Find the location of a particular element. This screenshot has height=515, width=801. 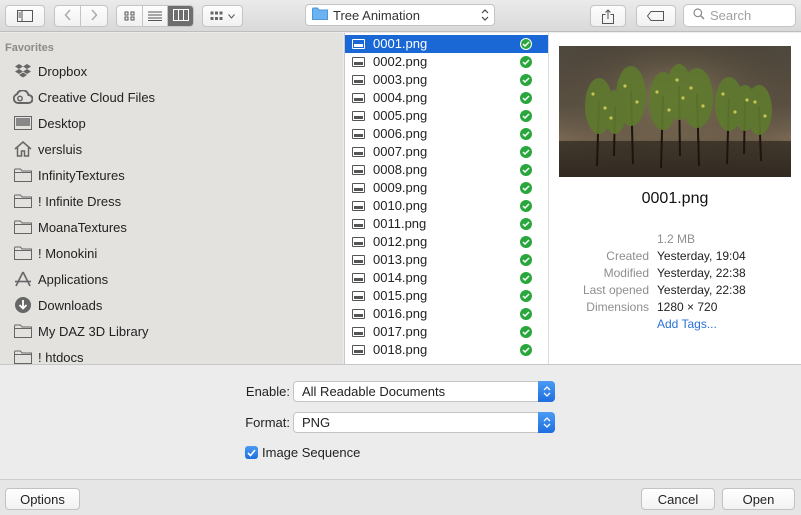

file-row: 0009.png is located at coordinates (446, 188).